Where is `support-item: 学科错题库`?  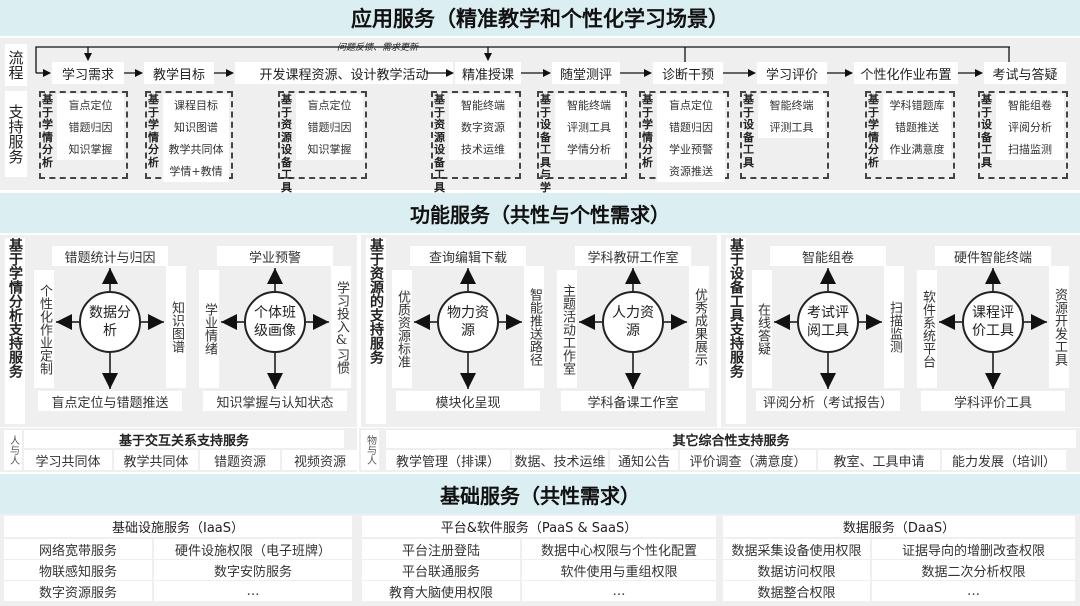
support-item: 学科错题库 is located at coordinates (917, 105).